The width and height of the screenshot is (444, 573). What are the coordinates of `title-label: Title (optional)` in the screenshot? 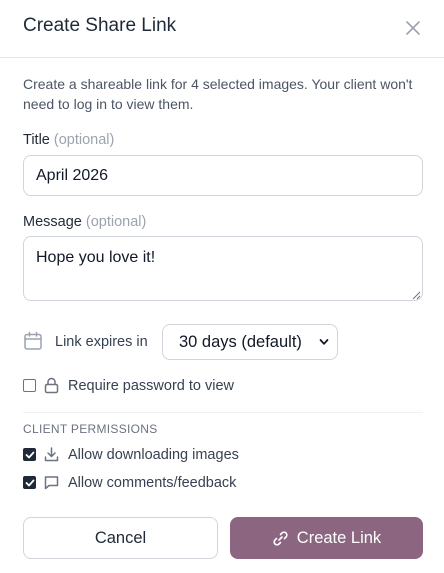 It's located at (68, 140).